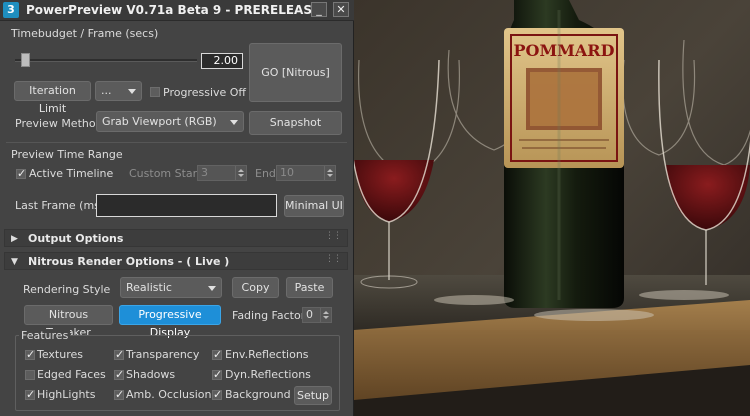  Describe the element at coordinates (67, 289) in the screenshot. I see `rendering-style-label: Rendering Style` at that location.